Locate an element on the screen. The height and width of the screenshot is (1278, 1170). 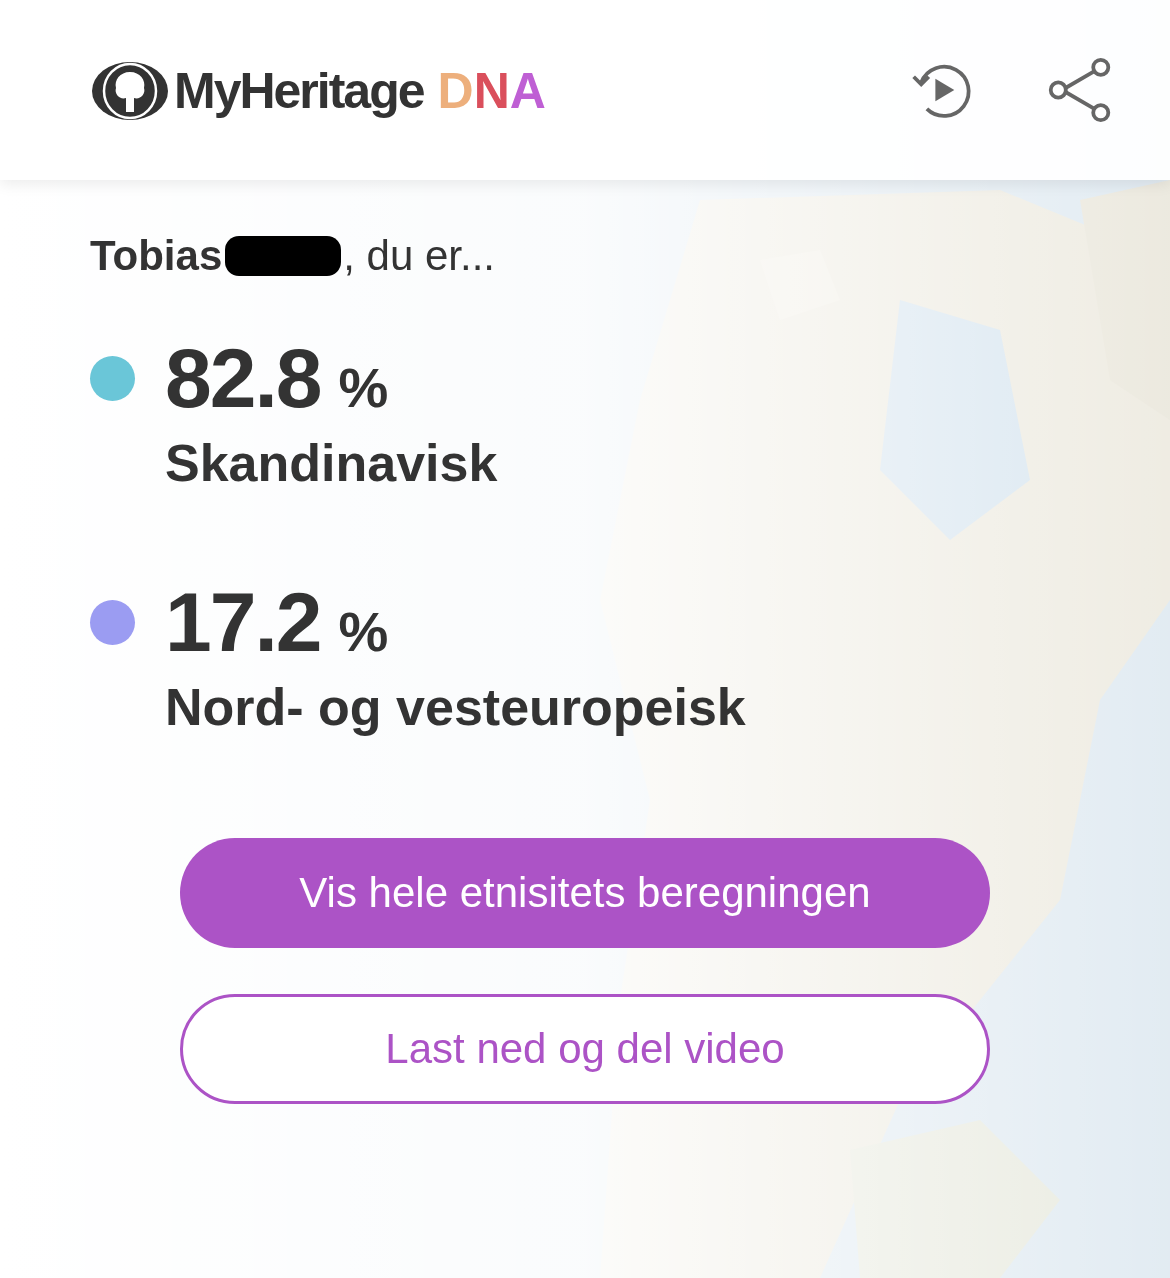
percentage-value: 82.8 is located at coordinates (243, 378).